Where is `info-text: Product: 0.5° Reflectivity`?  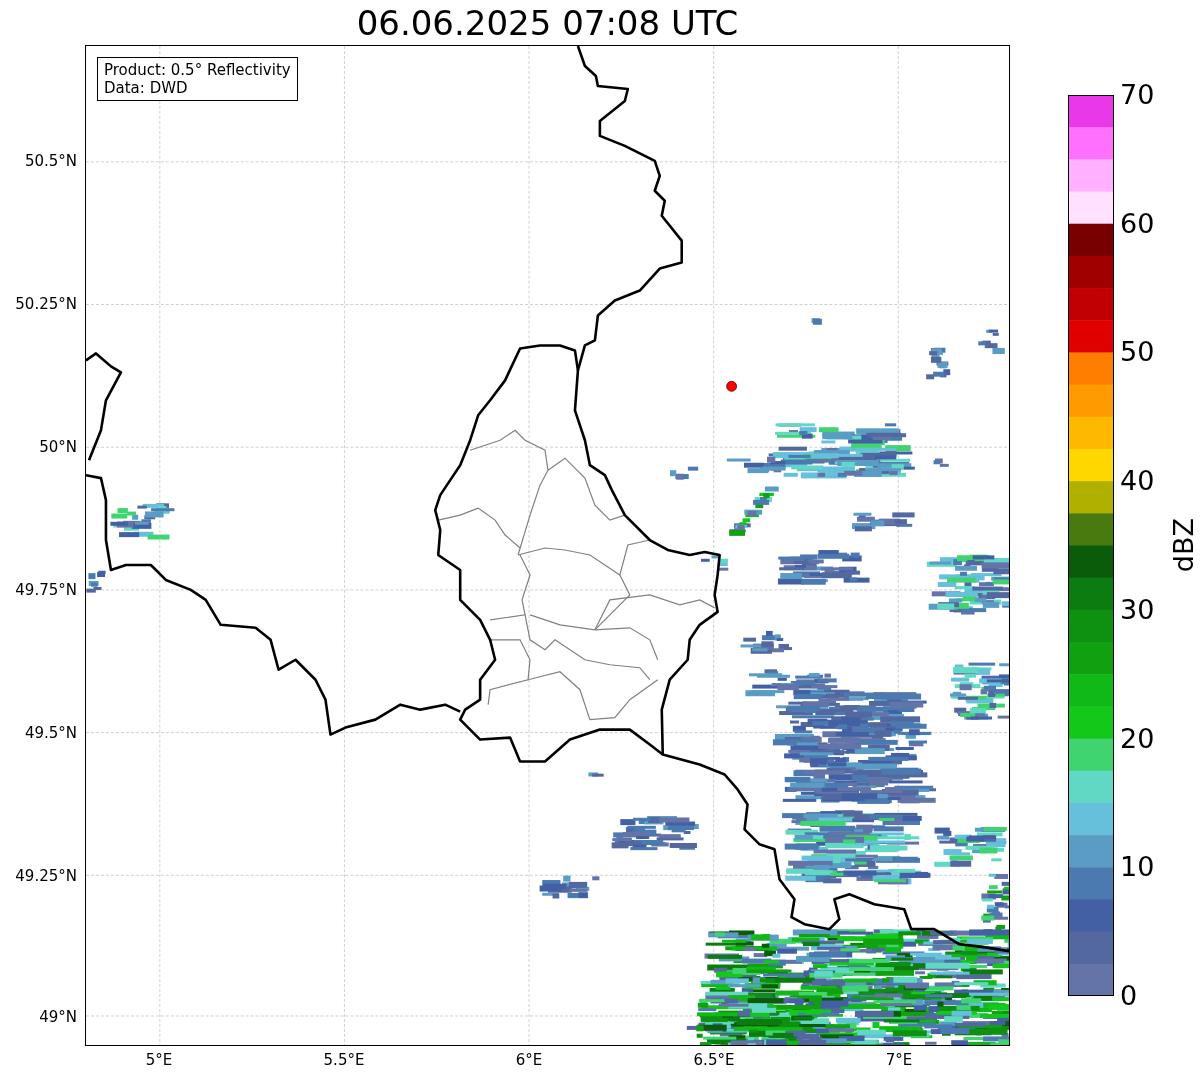
info-text: Product: 0.5° Reflectivity is located at coordinates (197, 70).